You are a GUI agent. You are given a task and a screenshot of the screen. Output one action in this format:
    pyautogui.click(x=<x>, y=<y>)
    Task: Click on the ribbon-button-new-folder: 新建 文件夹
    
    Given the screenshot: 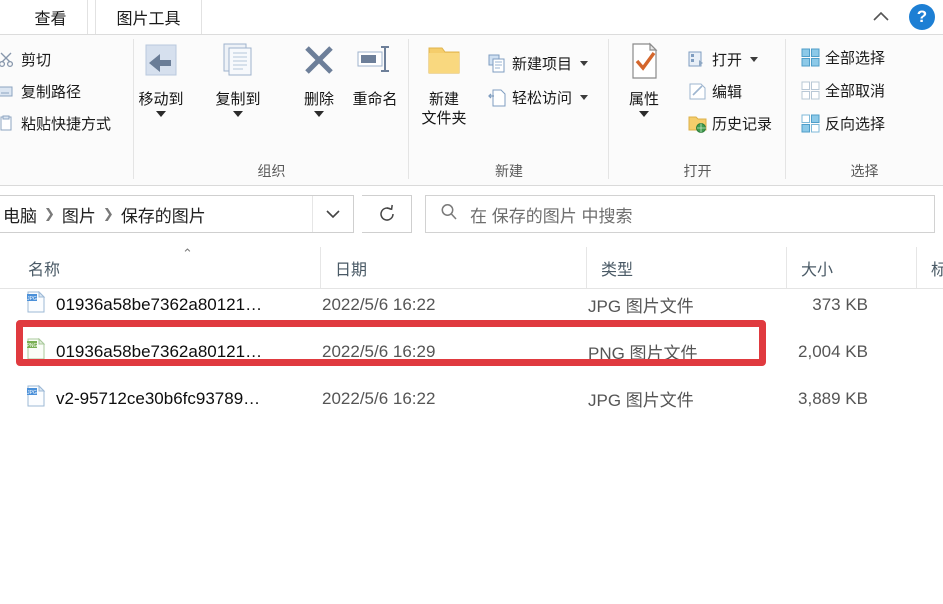 What is the action you would take?
    pyautogui.click(x=444, y=84)
    